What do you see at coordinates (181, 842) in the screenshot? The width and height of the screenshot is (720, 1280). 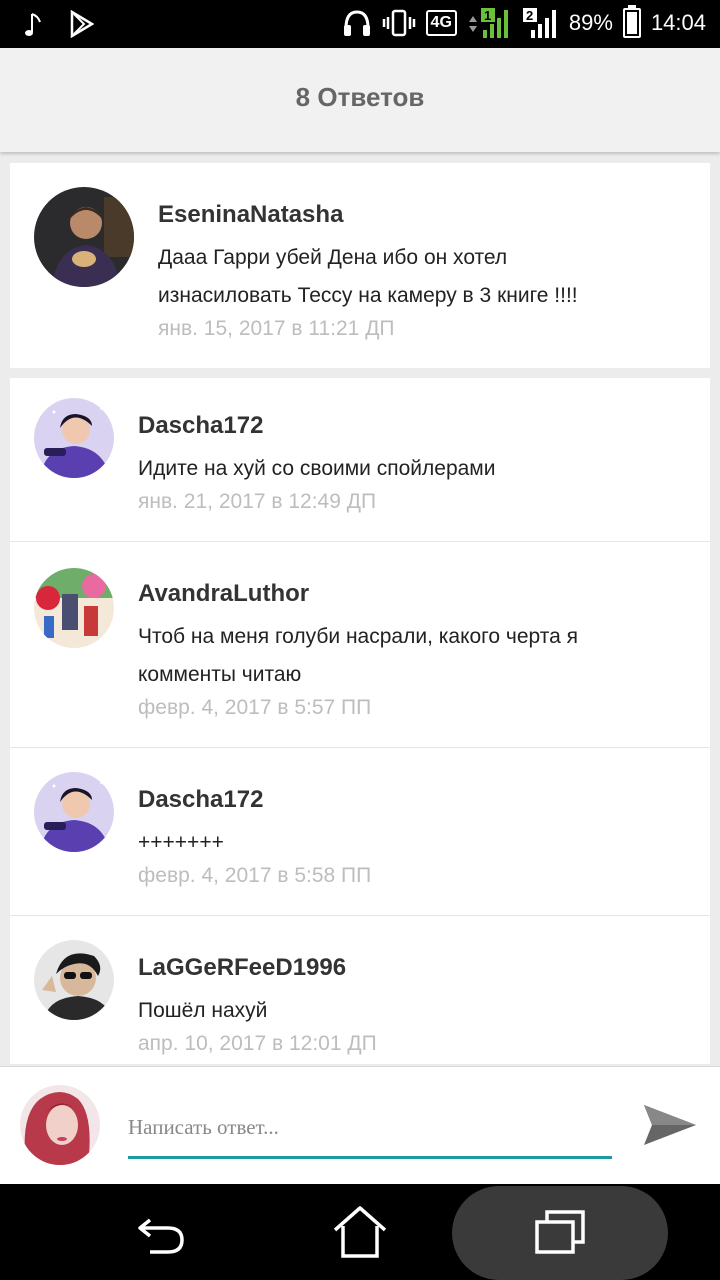 I see `comment-text-line: +++++++` at bounding box center [181, 842].